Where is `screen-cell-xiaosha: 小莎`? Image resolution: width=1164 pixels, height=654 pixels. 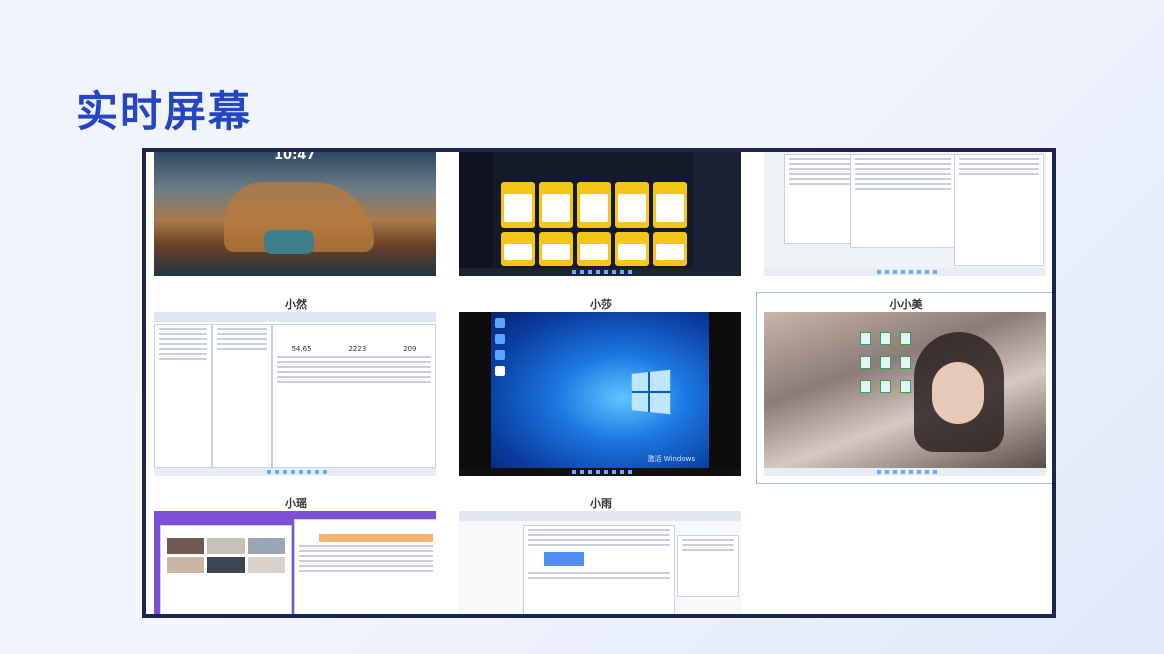 screen-cell-xiaosha: 小莎 is located at coordinates (601, 305).